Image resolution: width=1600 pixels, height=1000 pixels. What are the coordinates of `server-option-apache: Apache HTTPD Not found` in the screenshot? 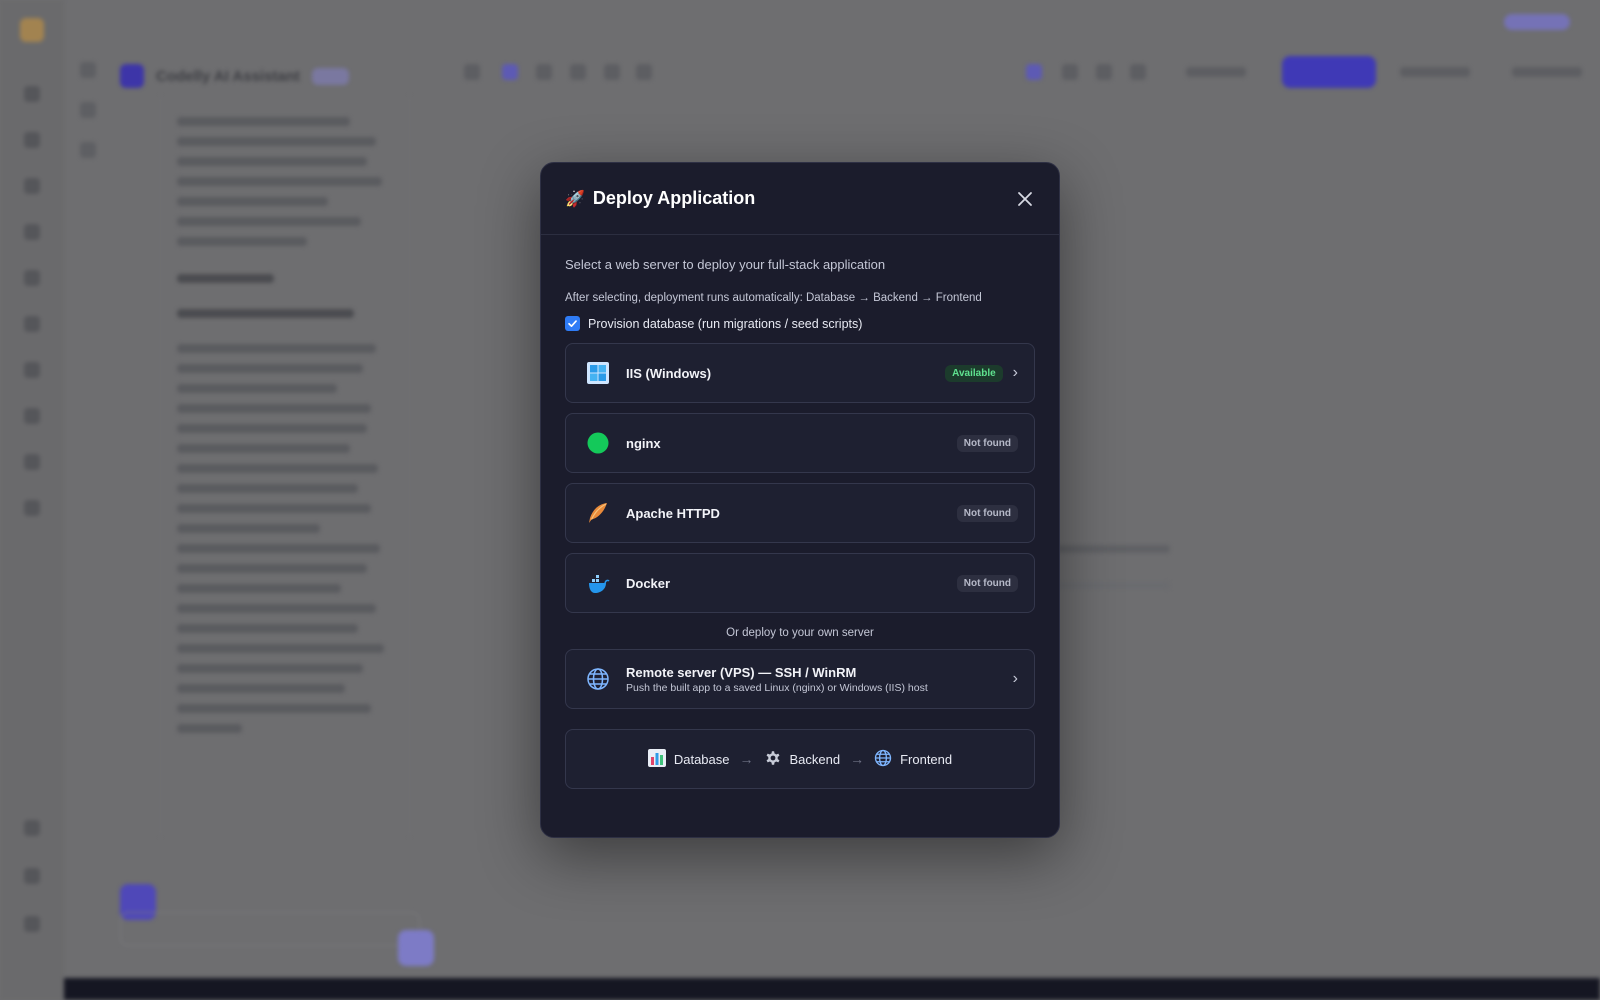 It's located at (800, 513).